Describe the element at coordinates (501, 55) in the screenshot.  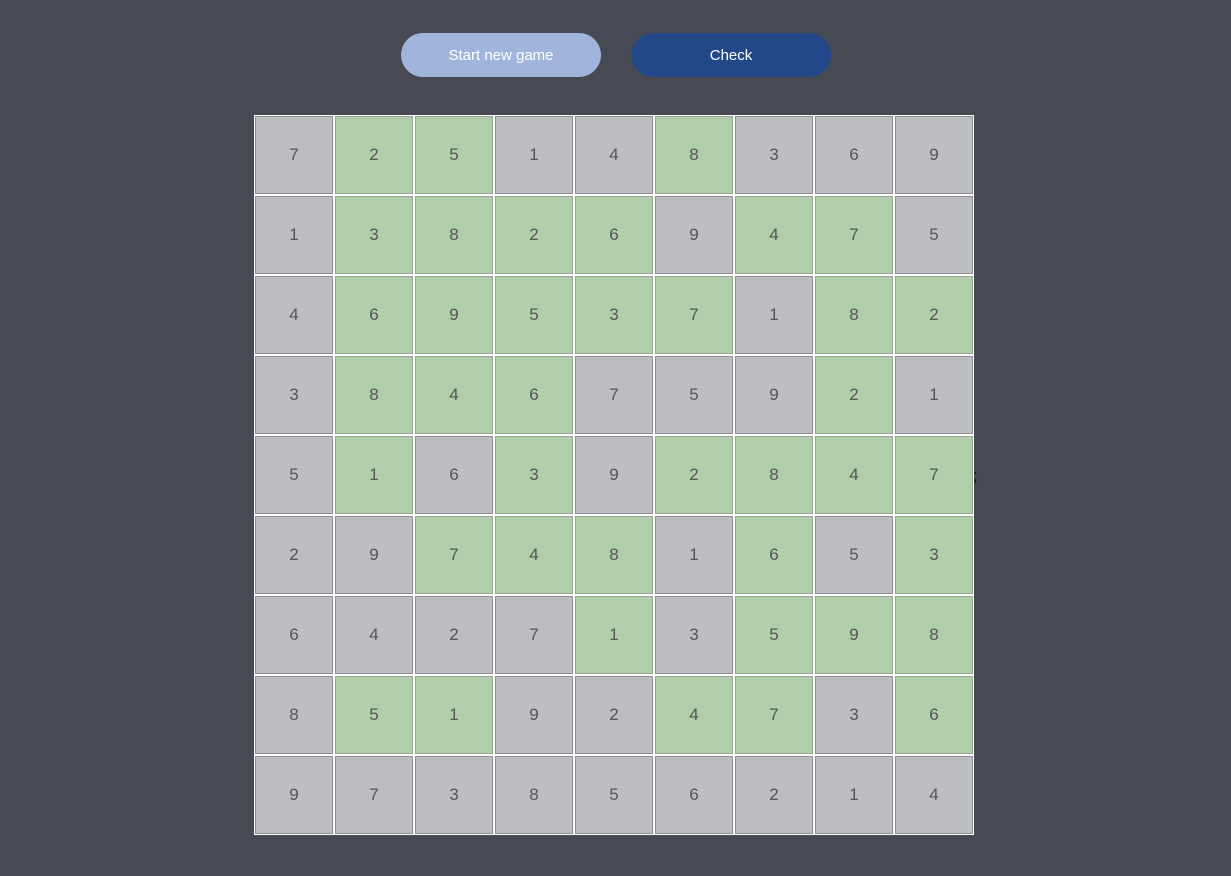
I see `start-new-game-button: Start new game` at that location.